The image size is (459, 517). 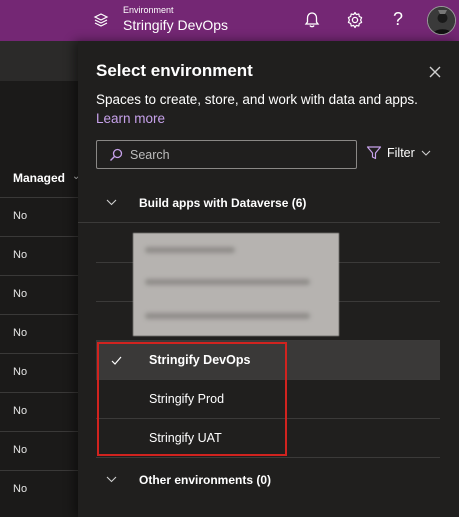 What do you see at coordinates (148, 10) in the screenshot?
I see `environment-label: Environment` at bounding box center [148, 10].